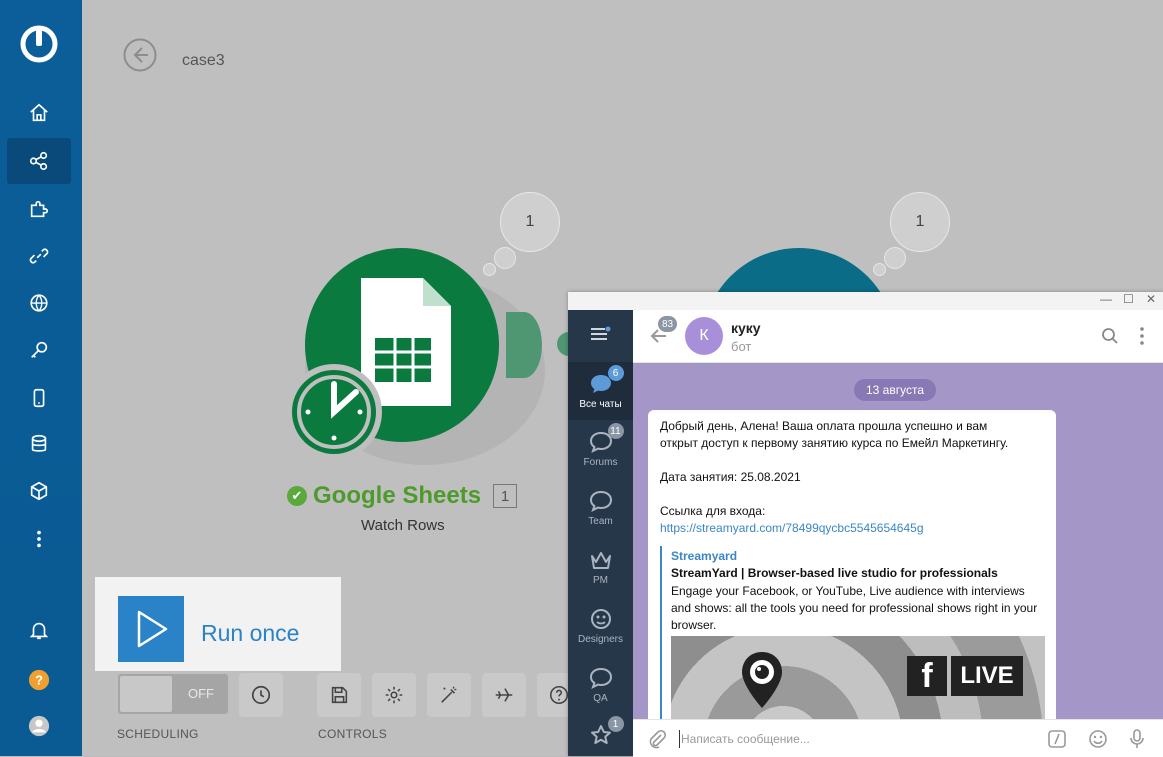 The height and width of the screenshot is (757, 1163). I want to click on chat-header: 83 К куку бот, so click(898, 336).